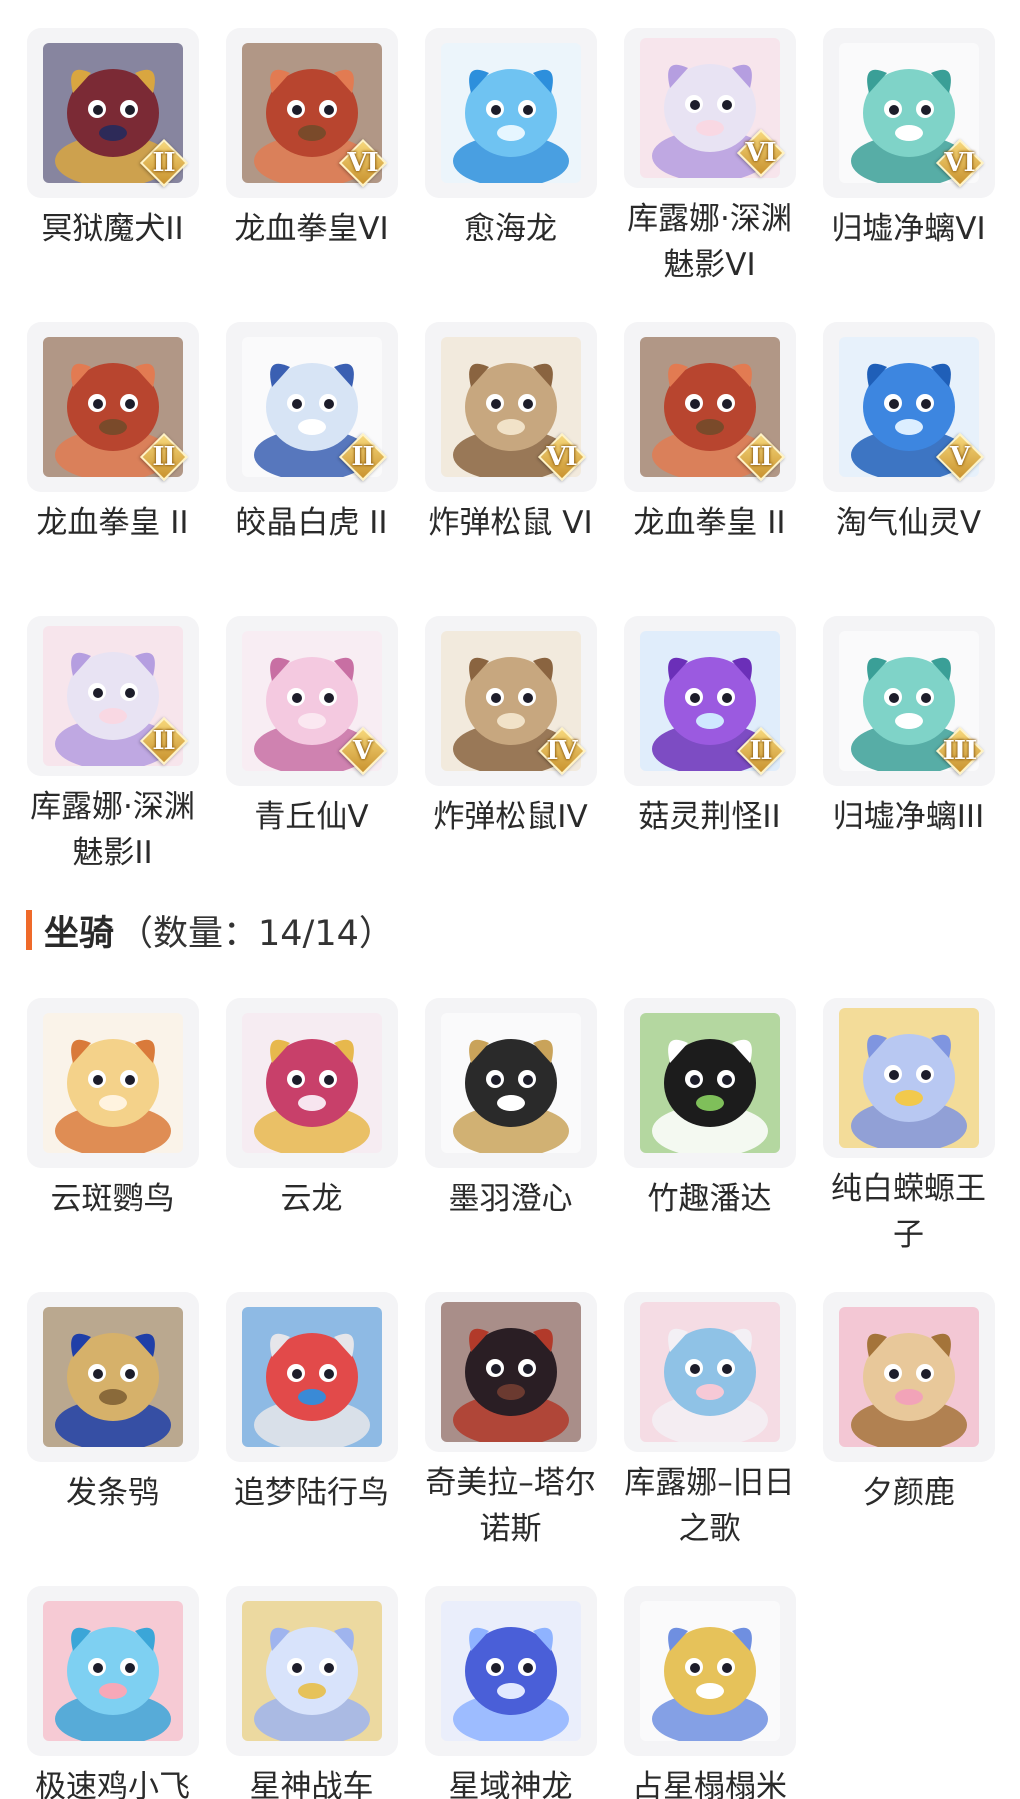 The width and height of the screenshot is (1020, 1799). I want to click on panda-icon, so click(709, 1083).